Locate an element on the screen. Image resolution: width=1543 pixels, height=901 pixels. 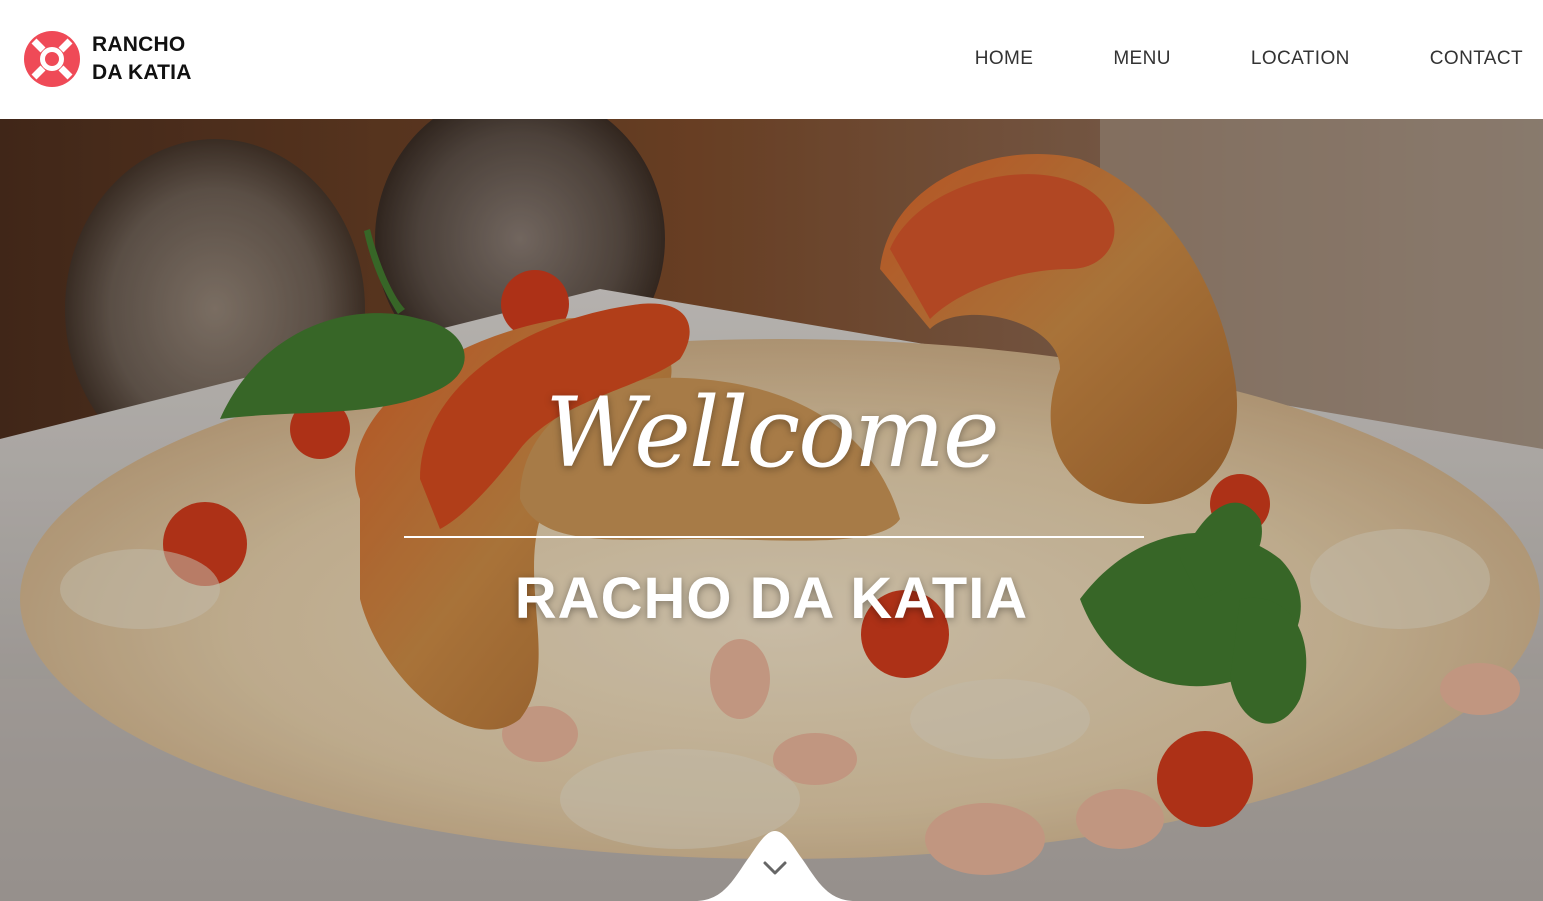
nav-item-menu: MENU is located at coordinates (1142, 59).